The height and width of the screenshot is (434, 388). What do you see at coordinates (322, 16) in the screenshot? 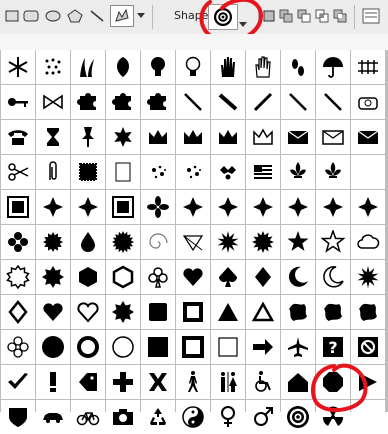
I see `intersect-shape-mode-button` at bounding box center [322, 16].